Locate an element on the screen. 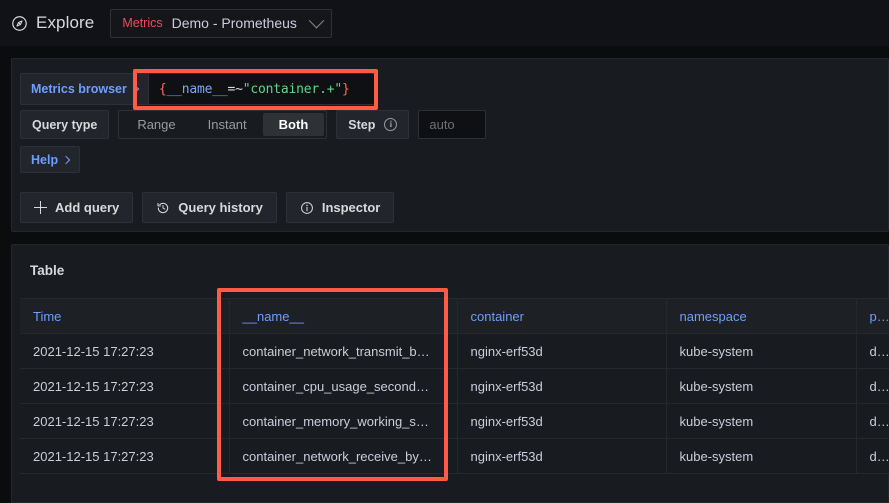 The width and height of the screenshot is (889, 503). metrics-browser-button: Metrics browser is located at coordinates (84, 89).